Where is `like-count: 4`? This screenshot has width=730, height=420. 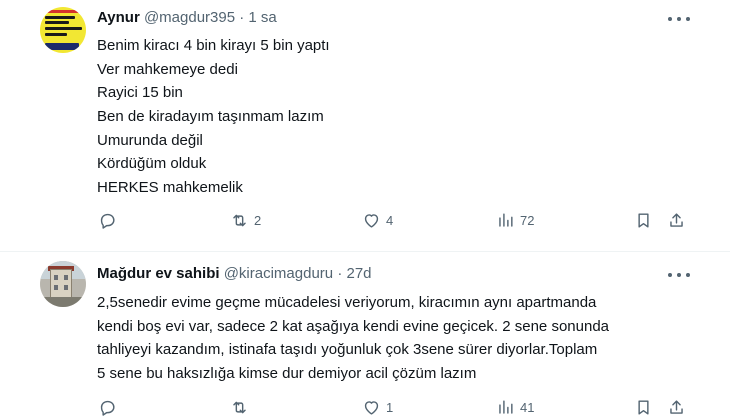
like-count: 4 is located at coordinates (390, 220).